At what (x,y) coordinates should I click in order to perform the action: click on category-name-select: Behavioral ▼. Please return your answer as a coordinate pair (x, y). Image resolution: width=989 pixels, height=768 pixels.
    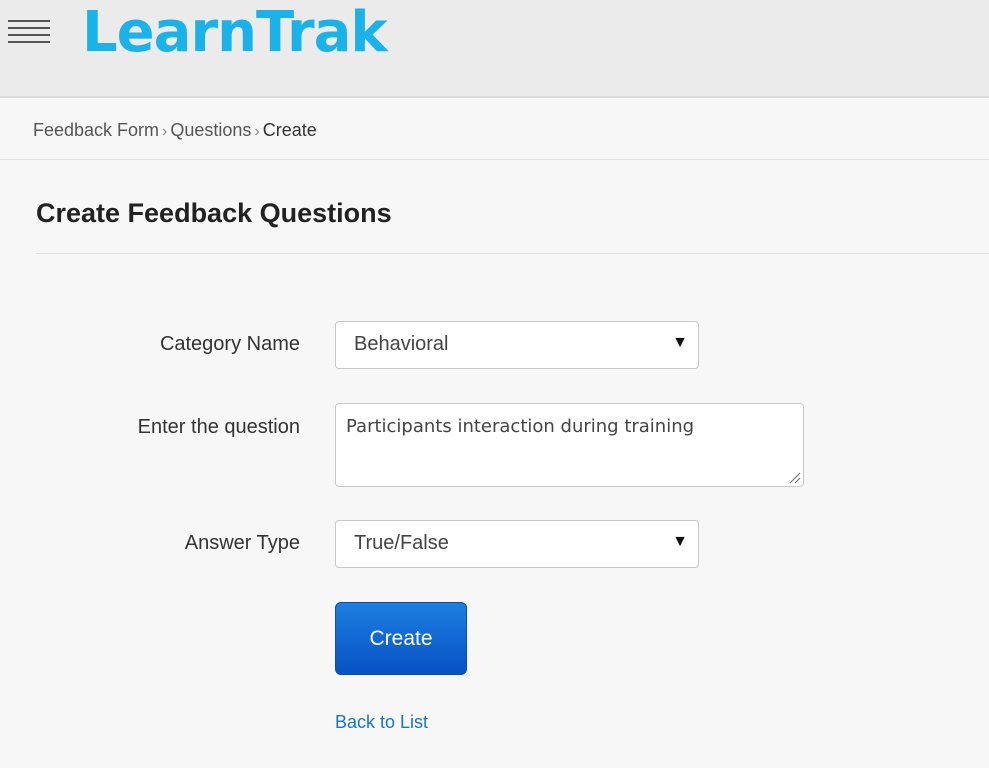
    Looking at the image, I should click on (517, 345).